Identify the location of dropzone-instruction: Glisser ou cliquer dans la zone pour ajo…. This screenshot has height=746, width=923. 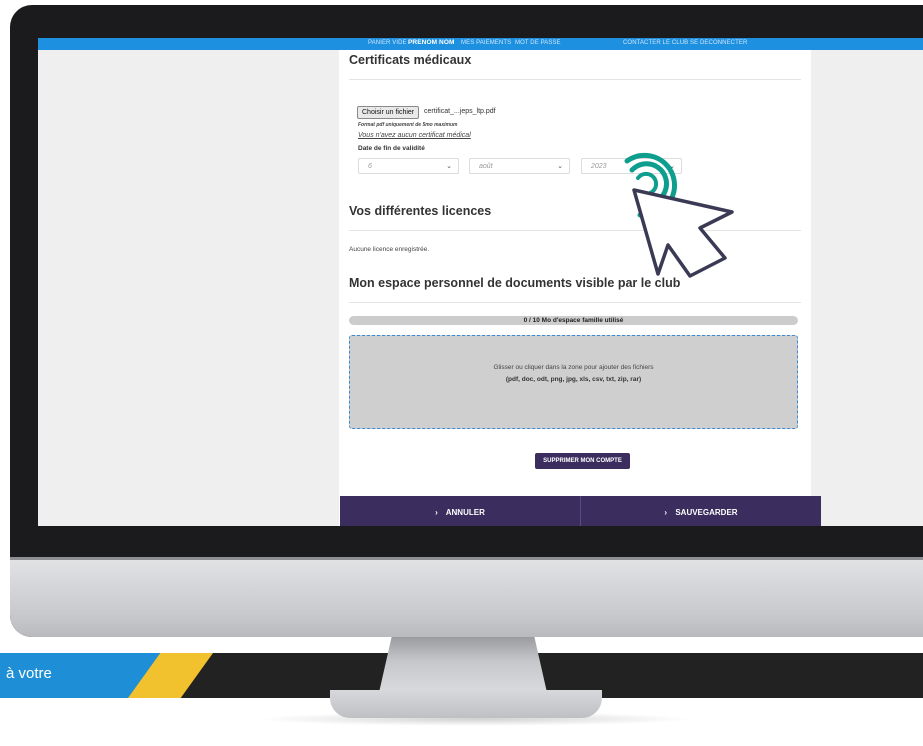
(573, 367).